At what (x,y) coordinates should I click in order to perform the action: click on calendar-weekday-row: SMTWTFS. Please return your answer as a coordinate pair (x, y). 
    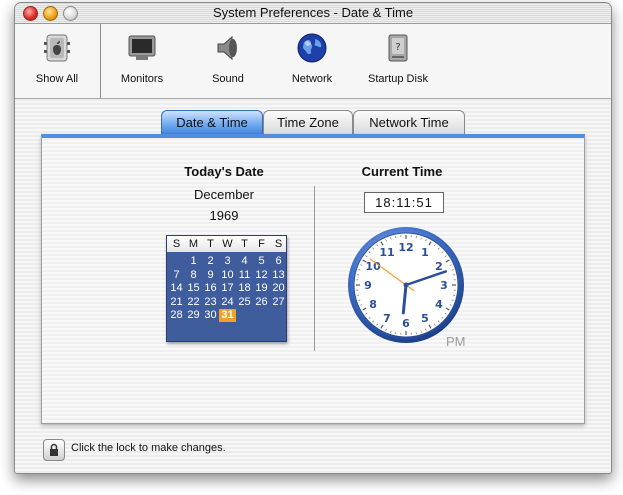
    Looking at the image, I should click on (226, 244).